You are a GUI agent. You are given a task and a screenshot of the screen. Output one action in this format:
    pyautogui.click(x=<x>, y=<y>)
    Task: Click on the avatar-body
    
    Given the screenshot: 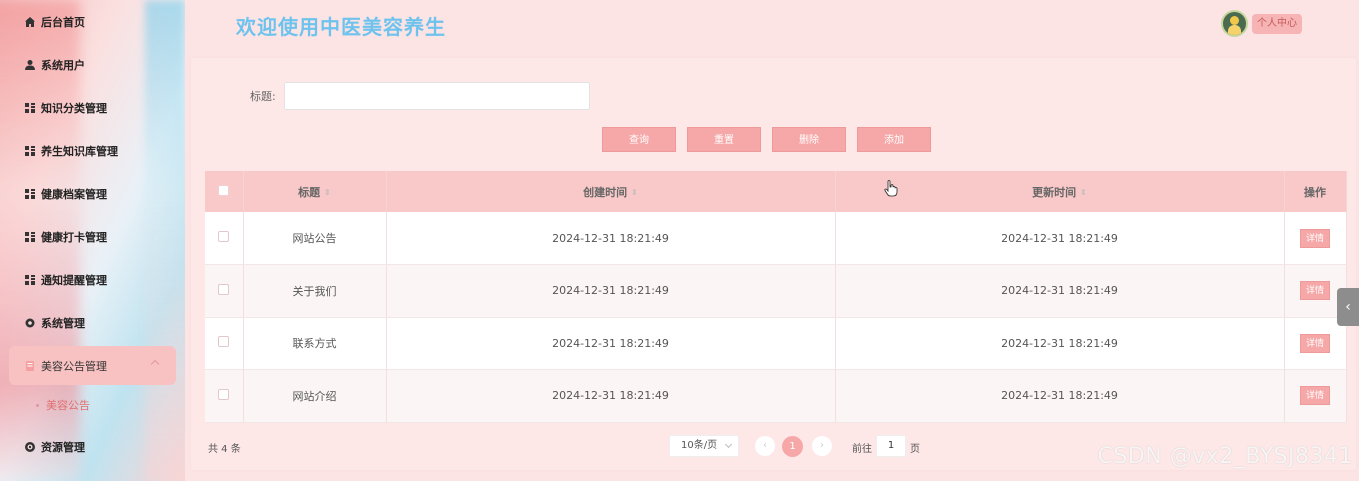 What is the action you would take?
    pyautogui.click(x=1234, y=30)
    